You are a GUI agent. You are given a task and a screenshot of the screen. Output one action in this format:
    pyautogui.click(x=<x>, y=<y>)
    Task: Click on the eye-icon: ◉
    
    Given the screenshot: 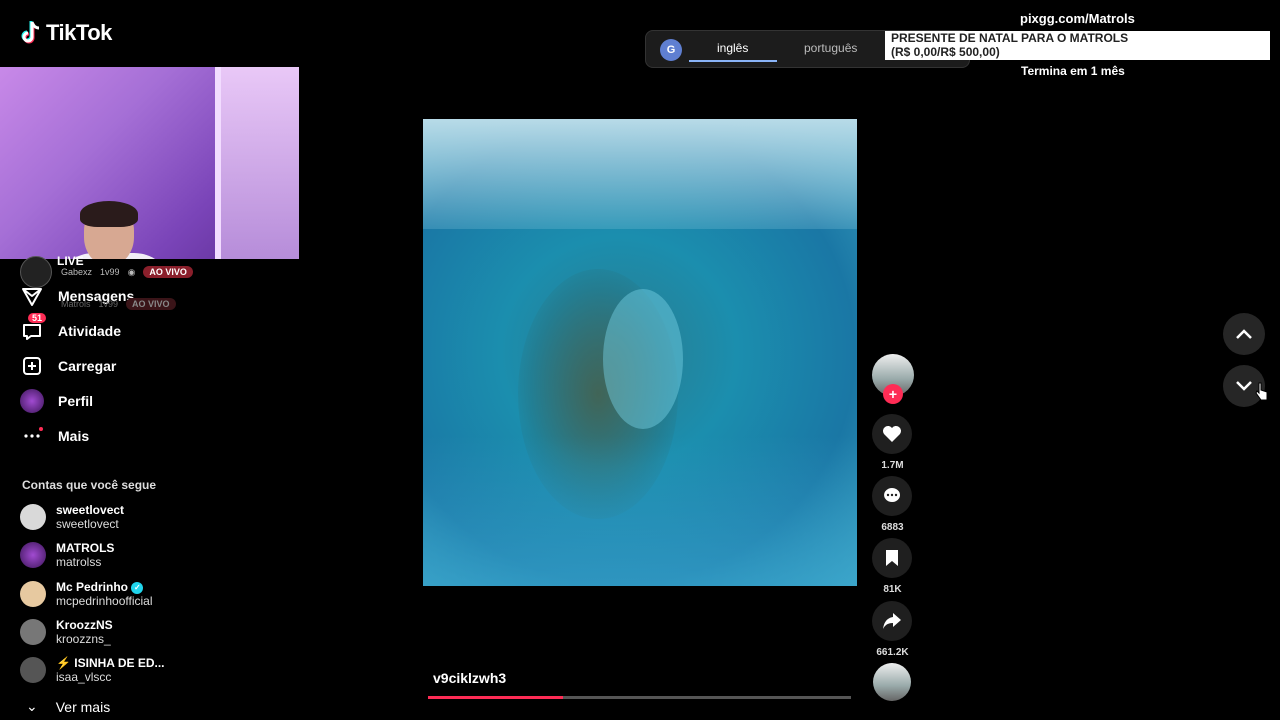 What is the action you would take?
    pyautogui.click(x=131, y=271)
    